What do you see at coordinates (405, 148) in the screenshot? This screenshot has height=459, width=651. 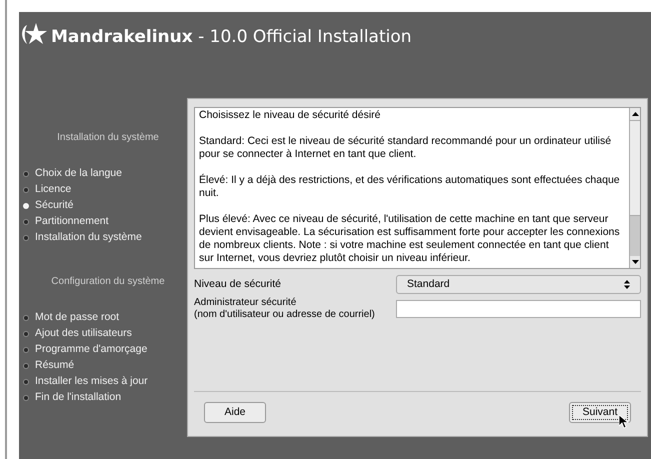 I see `description-paragraph: Standard: Ceci est le niveau de sécurité standard recommandé pour un ordinateur utilisé pour se connecter à Internet en tant que client.` at bounding box center [405, 148].